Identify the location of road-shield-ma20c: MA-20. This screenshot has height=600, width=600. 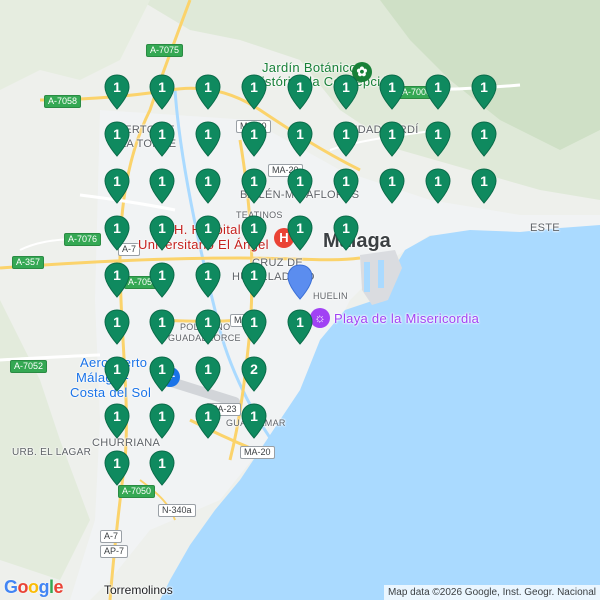
(257, 452).